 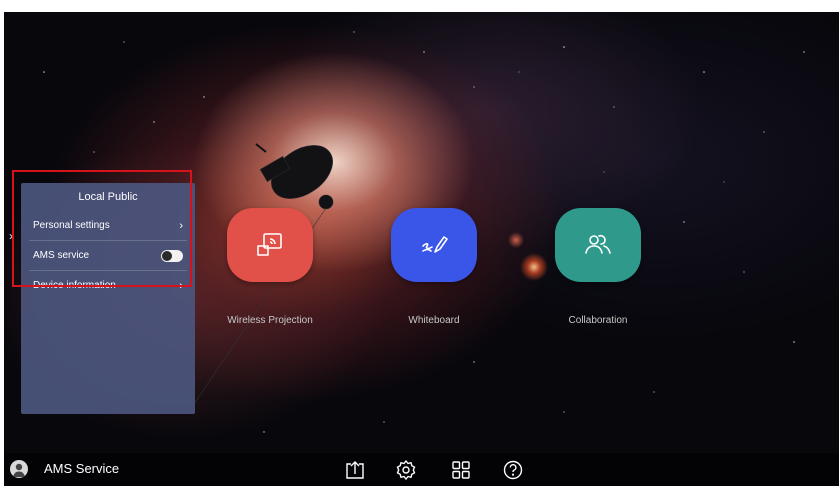 I want to click on whiteboard-label: Whiteboard, so click(x=434, y=320).